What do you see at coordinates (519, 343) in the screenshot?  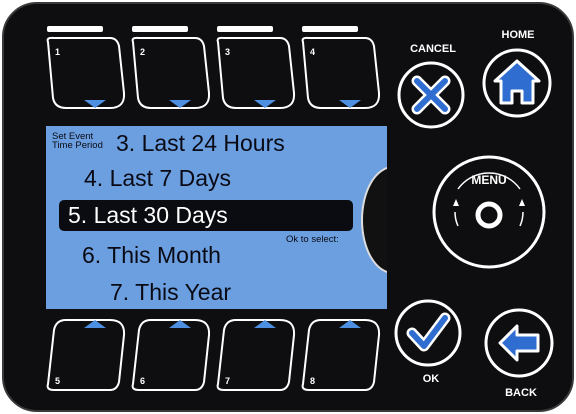 I see `back-button` at bounding box center [519, 343].